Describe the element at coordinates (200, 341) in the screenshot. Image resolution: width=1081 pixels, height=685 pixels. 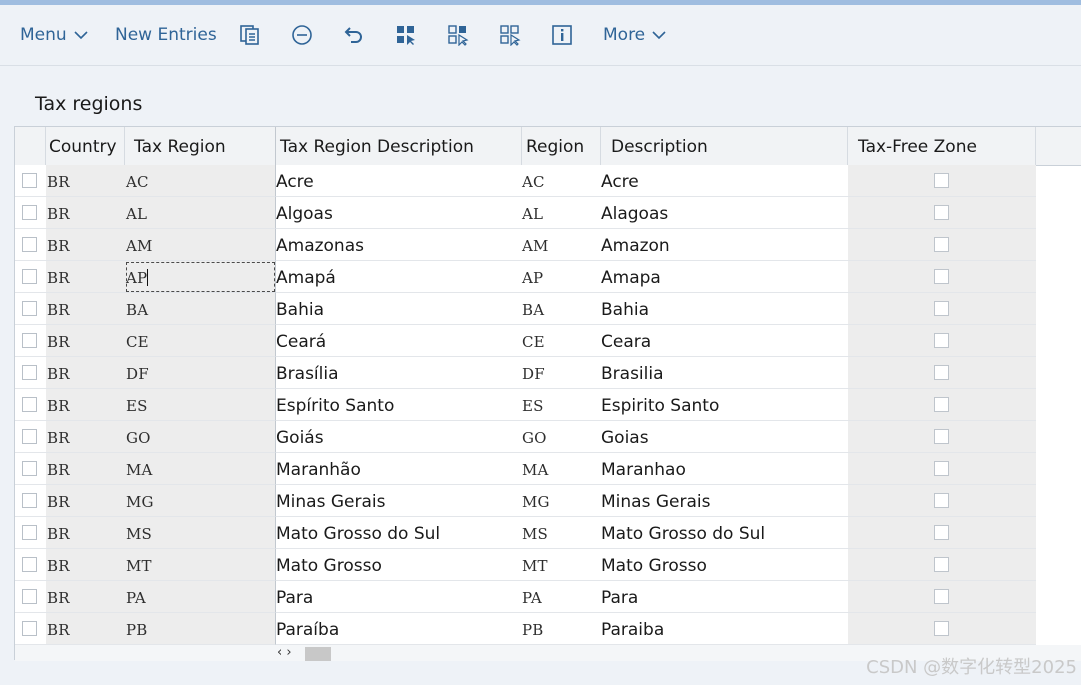
I see `tax-region-cell: CE` at that location.